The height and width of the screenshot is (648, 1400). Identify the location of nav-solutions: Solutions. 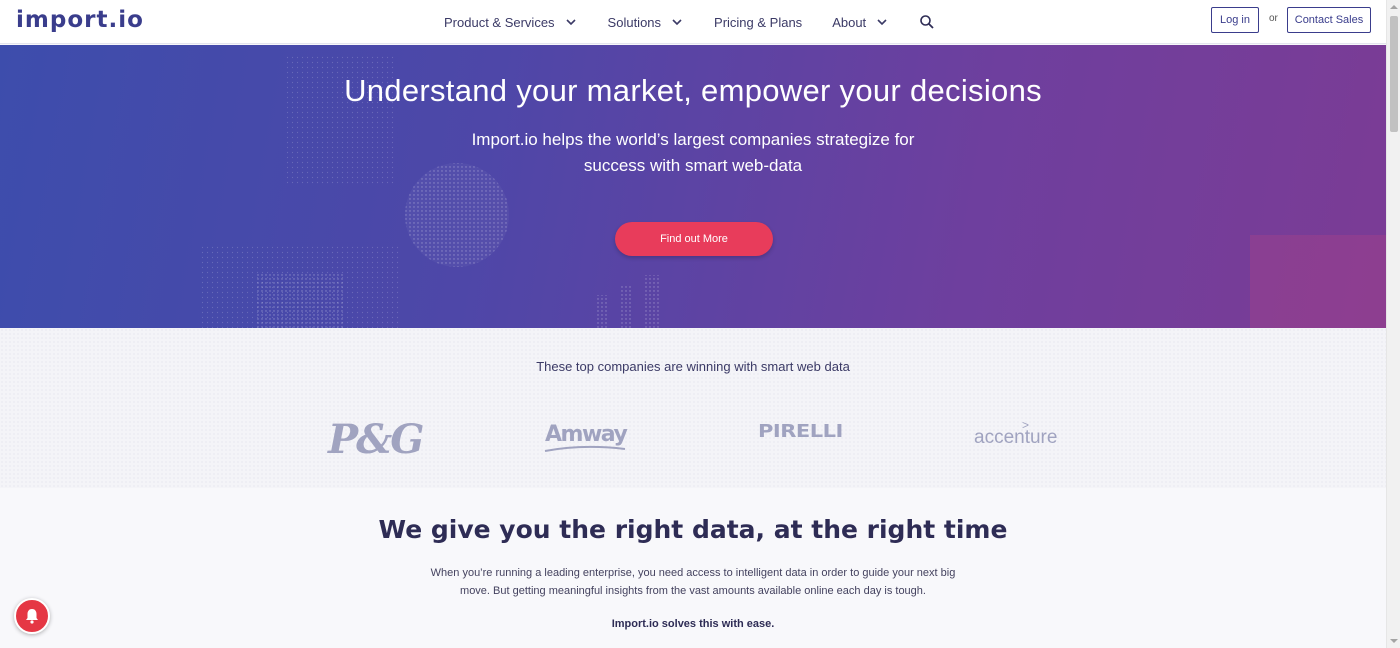
(646, 22).